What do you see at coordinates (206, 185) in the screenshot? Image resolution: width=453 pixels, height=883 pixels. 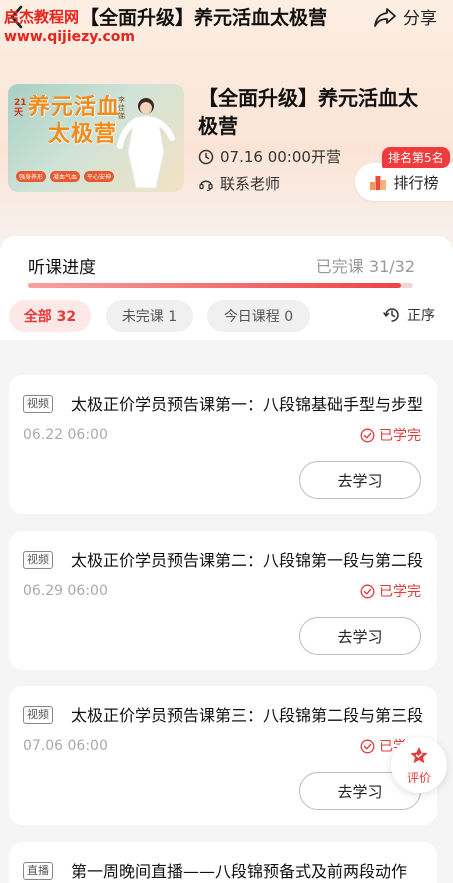 I see `headset-icon` at bounding box center [206, 185].